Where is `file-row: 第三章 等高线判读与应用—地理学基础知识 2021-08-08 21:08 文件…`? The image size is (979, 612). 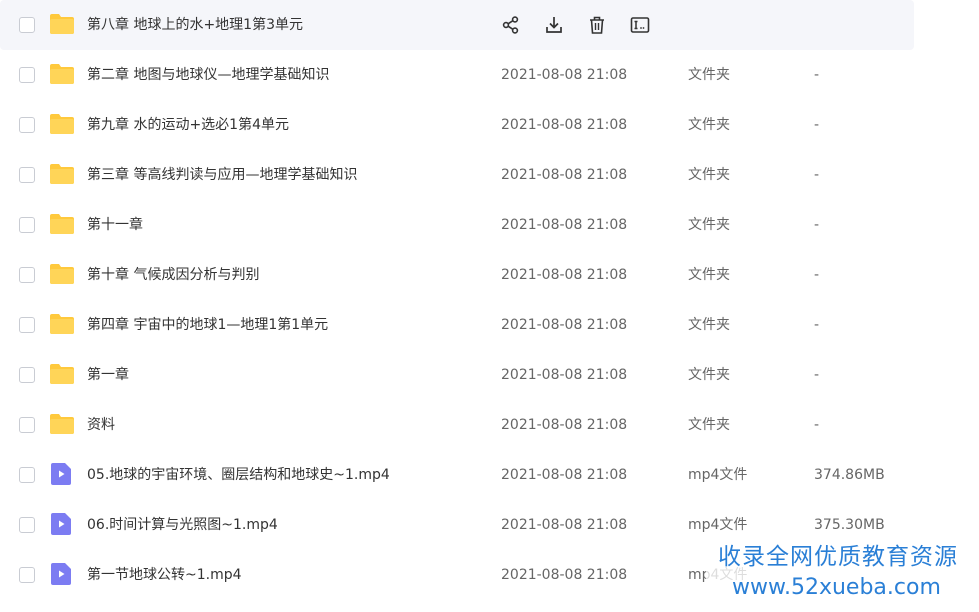 file-row: 第三章 等高线判读与应用—地理学基础知识 2021-08-08 21:08 文件… is located at coordinates (457, 175).